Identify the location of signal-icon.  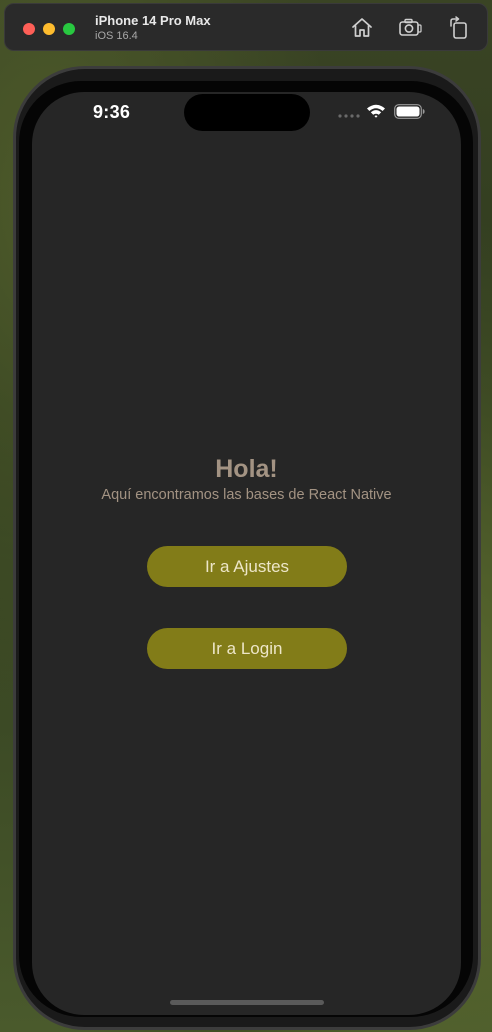
(349, 116).